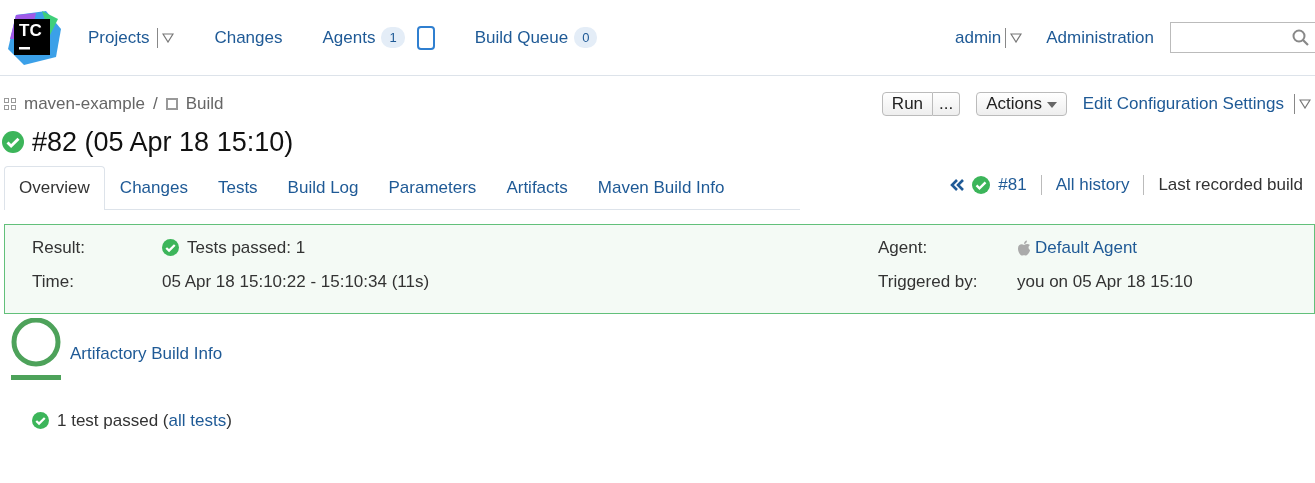 The image size is (1315, 483). Describe the element at coordinates (59, 247) in the screenshot. I see `field-label: Result:` at that location.